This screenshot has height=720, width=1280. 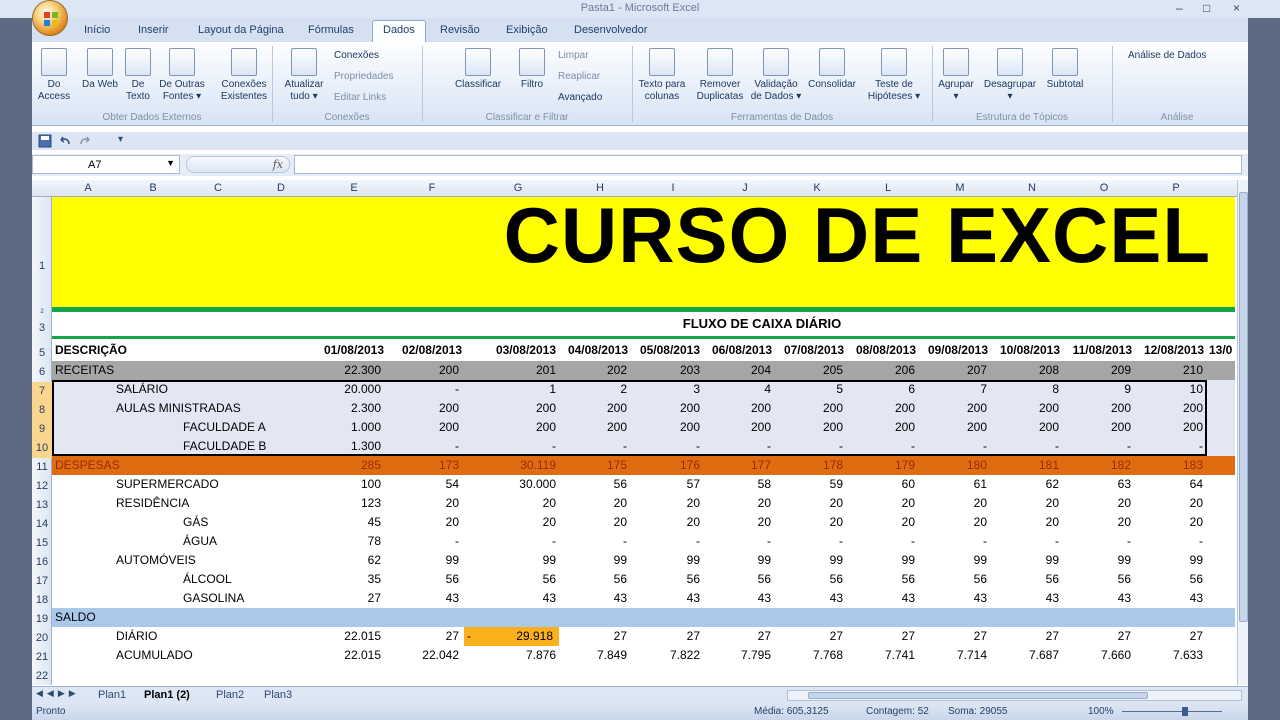 What do you see at coordinates (478, 69) in the screenshot?
I see `ribbon-button-classificar: Classificar` at bounding box center [478, 69].